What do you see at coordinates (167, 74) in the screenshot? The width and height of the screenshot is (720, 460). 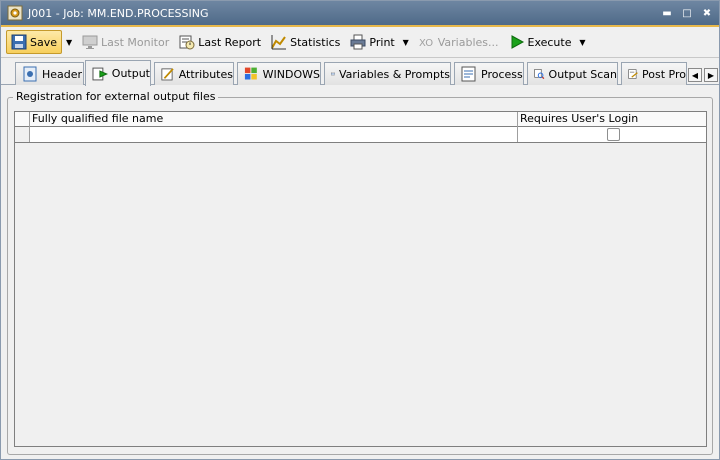 I see `attributes-icon` at bounding box center [167, 74].